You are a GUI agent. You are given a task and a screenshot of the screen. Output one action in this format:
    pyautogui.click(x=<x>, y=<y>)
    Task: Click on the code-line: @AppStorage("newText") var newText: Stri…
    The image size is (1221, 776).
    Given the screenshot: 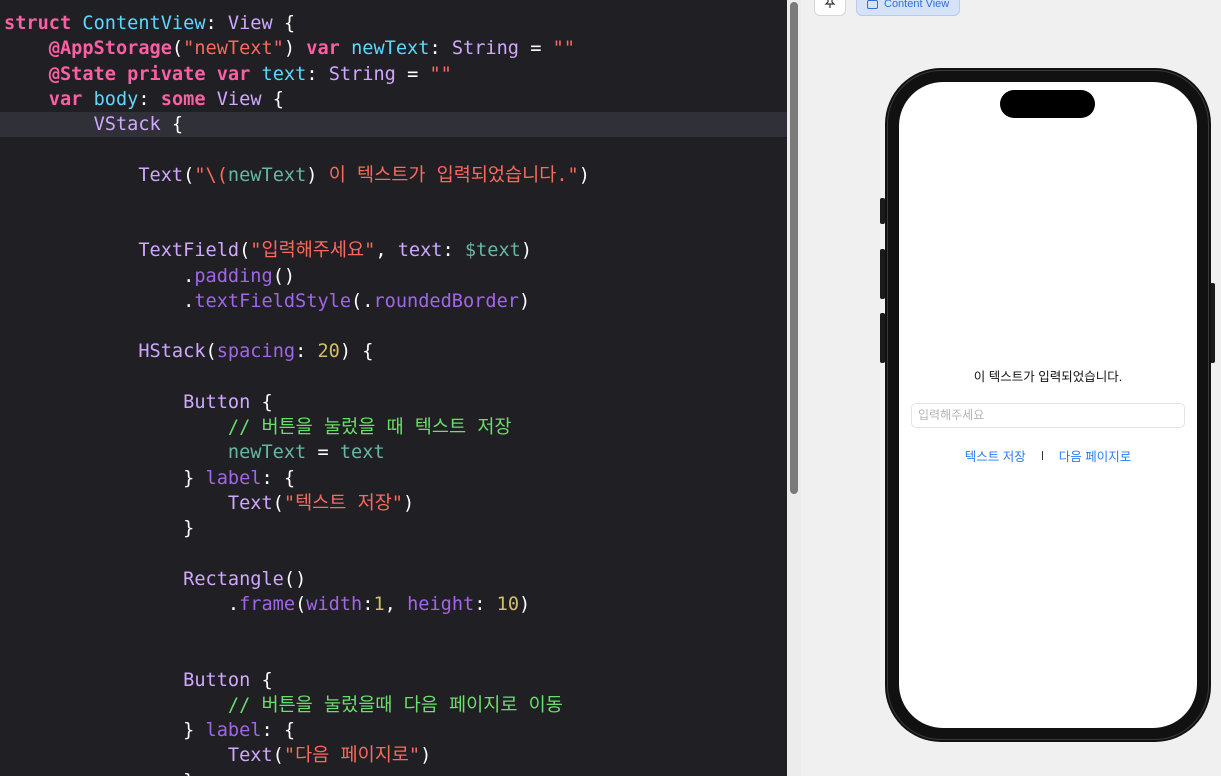 What is the action you would take?
    pyautogui.click(x=311, y=49)
    